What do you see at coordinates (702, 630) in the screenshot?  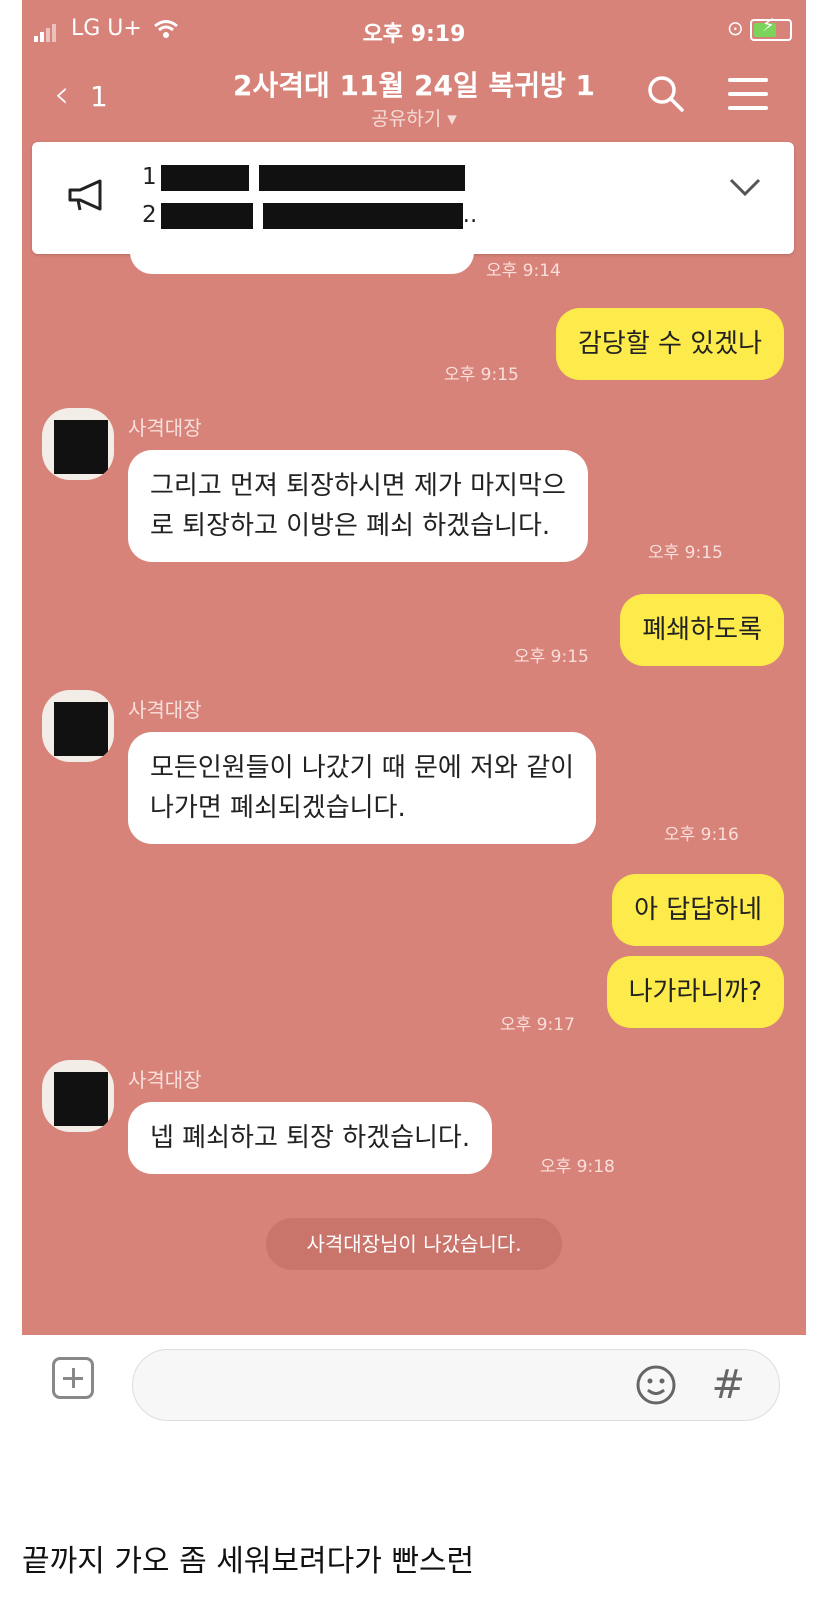 I see `my-message-bubble: 폐쇄하도록` at bounding box center [702, 630].